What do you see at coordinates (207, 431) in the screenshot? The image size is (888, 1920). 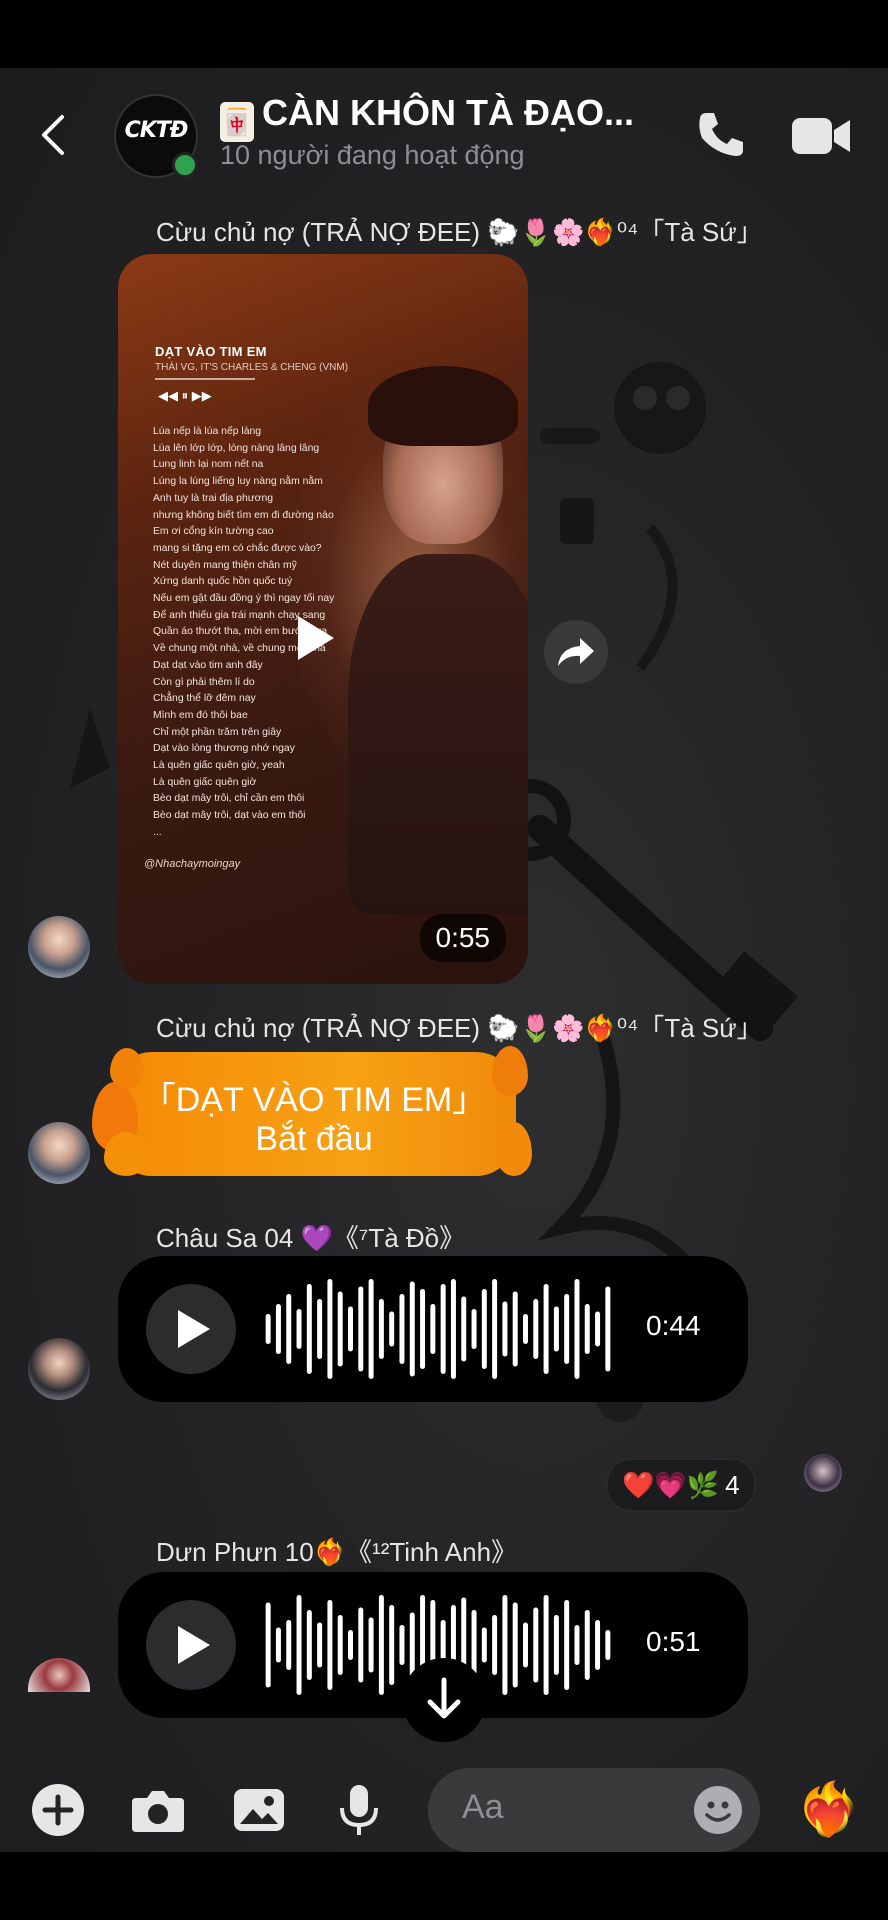 I see `lyric-line: Lúa nếp là lúa nếp làng` at bounding box center [207, 431].